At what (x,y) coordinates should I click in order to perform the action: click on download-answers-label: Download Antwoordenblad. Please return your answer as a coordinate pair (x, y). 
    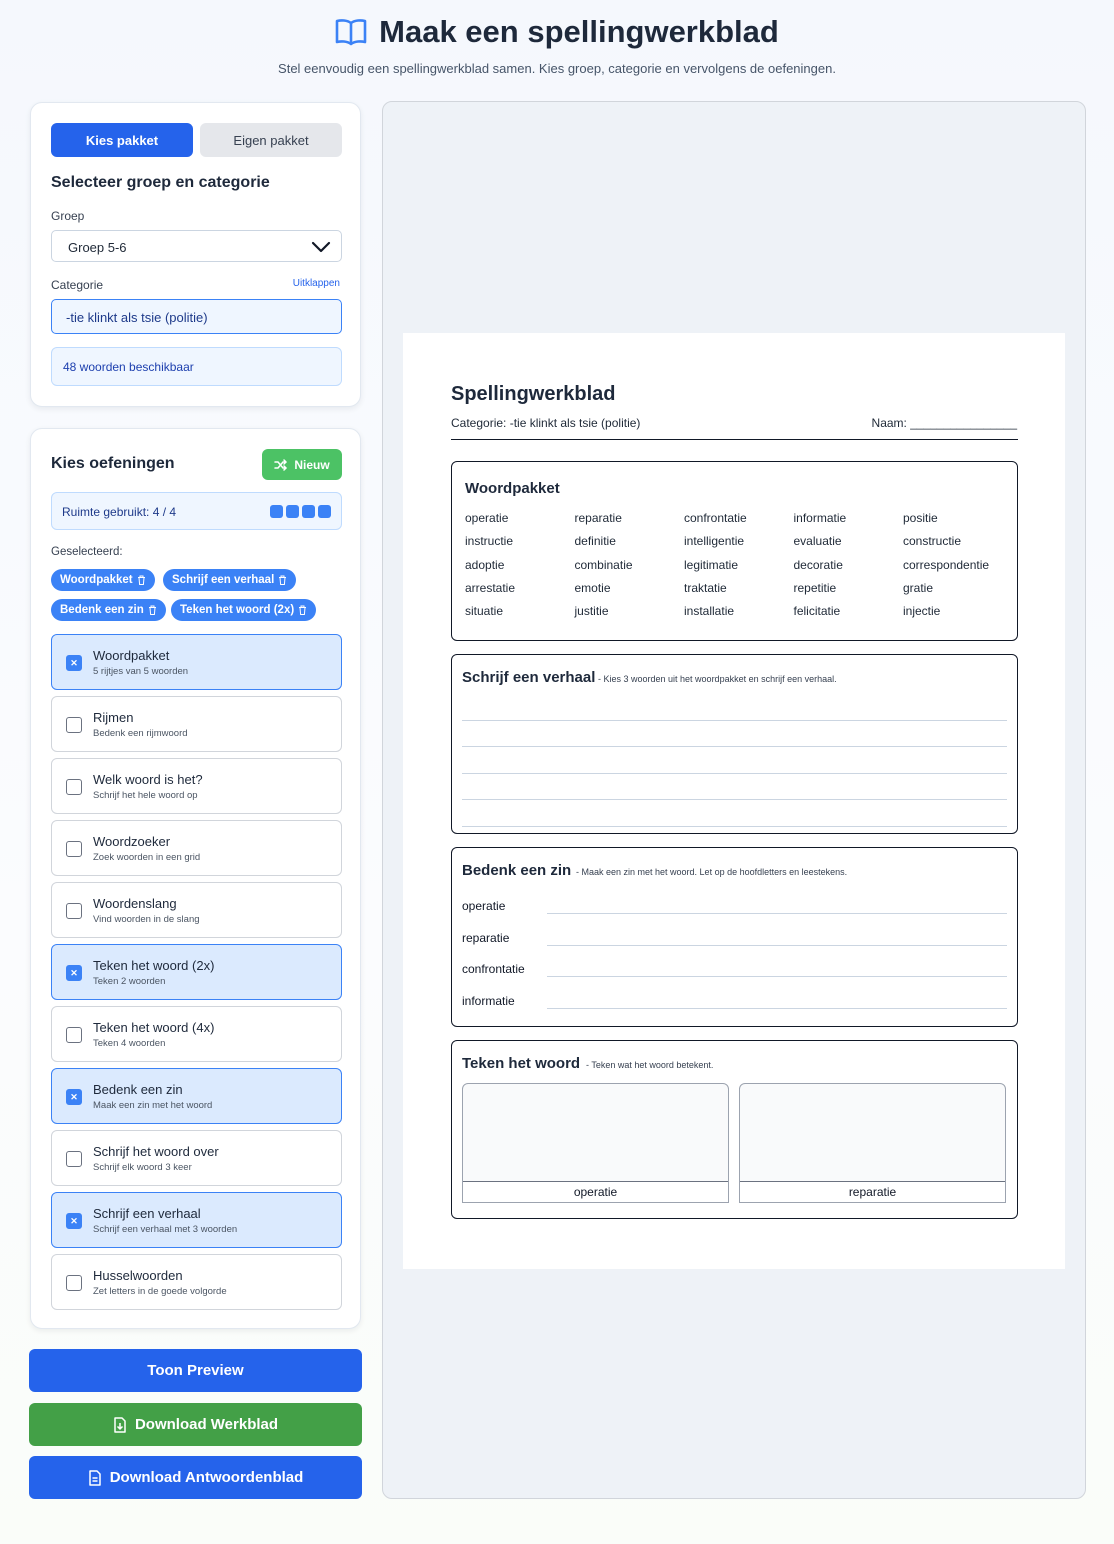
    Looking at the image, I should click on (206, 1477).